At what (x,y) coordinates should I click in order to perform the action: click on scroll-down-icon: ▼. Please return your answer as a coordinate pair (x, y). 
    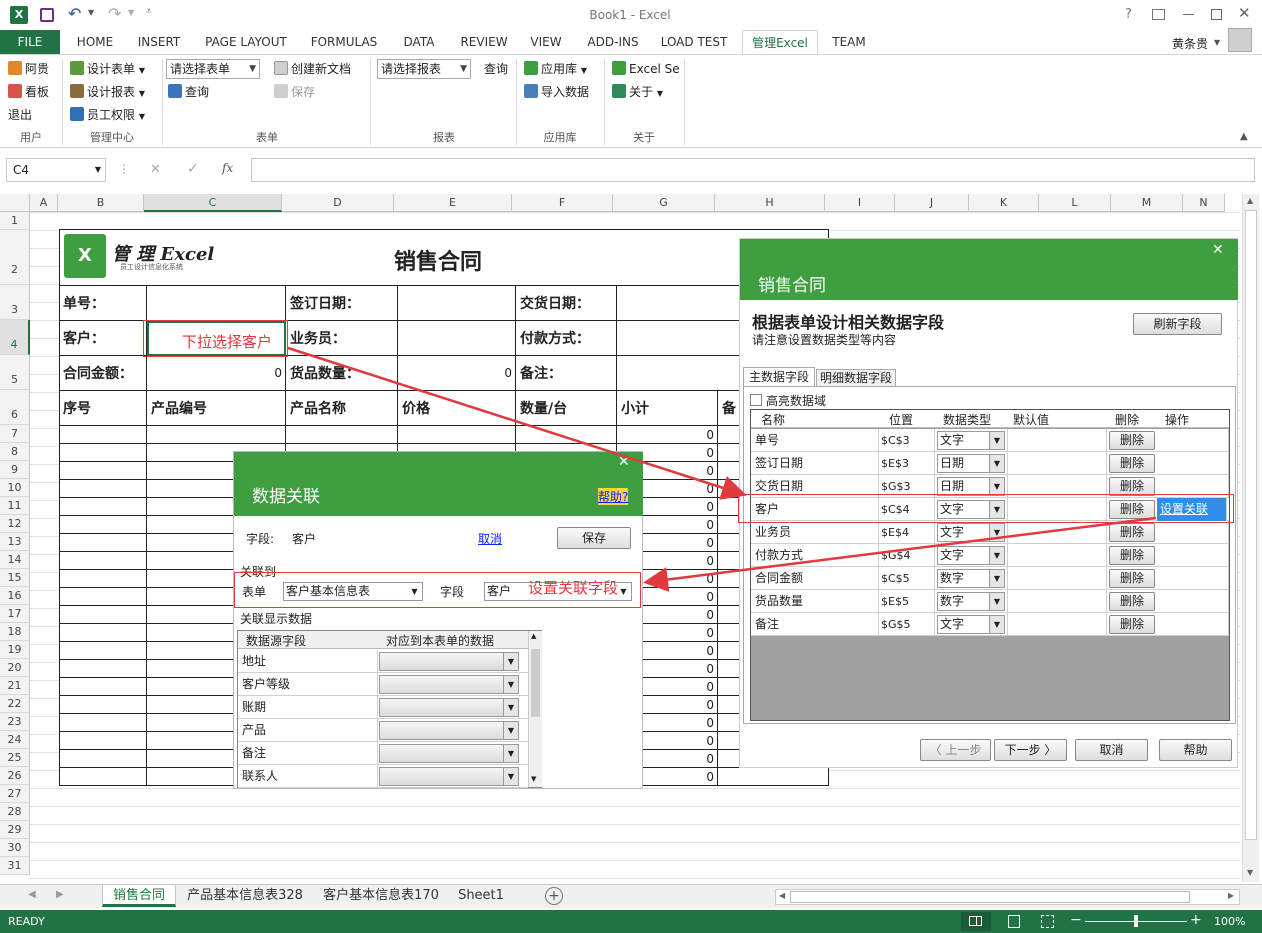
    Looking at the image, I should click on (1250, 872).